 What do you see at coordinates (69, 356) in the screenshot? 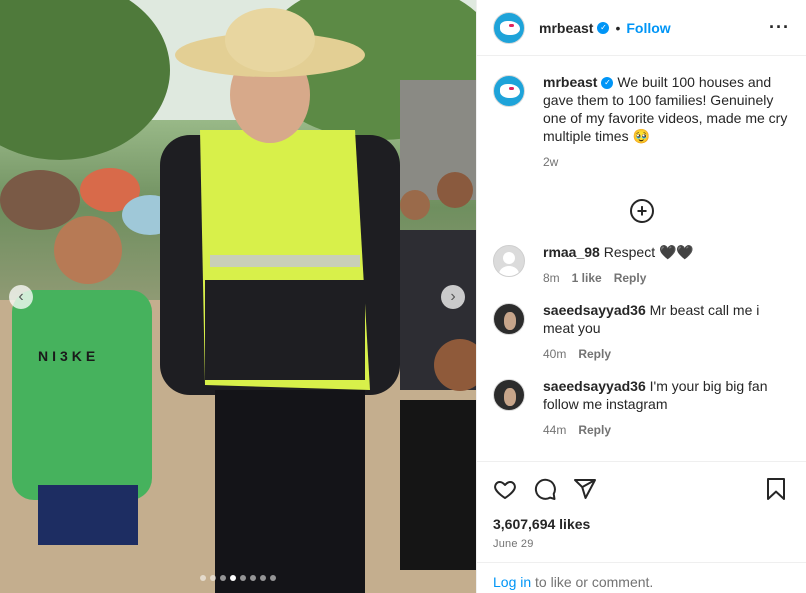
I see `shirt-print: NI3KE` at bounding box center [69, 356].